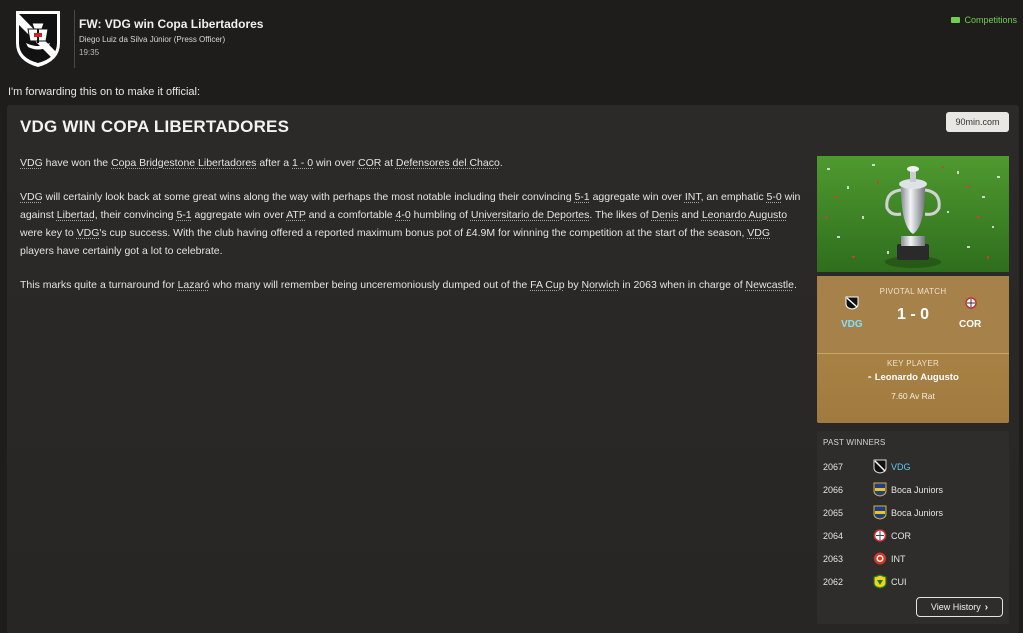  Describe the element at coordinates (89, 52) in the screenshot. I see `message-time: 19:35` at that location.